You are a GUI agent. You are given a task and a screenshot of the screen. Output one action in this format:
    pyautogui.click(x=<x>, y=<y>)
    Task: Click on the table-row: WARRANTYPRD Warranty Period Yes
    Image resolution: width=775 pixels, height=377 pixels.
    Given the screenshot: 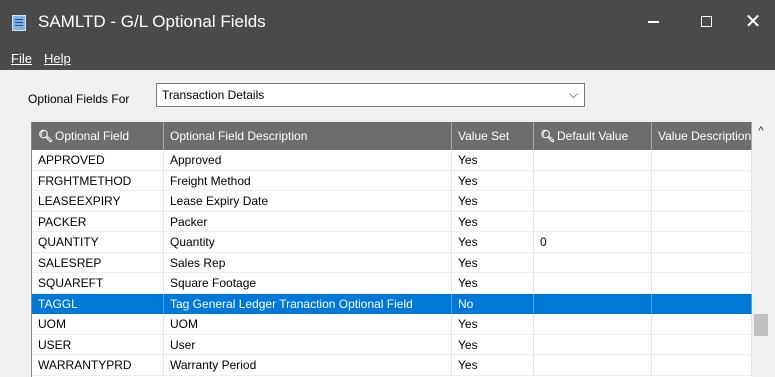 What is the action you would take?
    pyautogui.click(x=392, y=365)
    